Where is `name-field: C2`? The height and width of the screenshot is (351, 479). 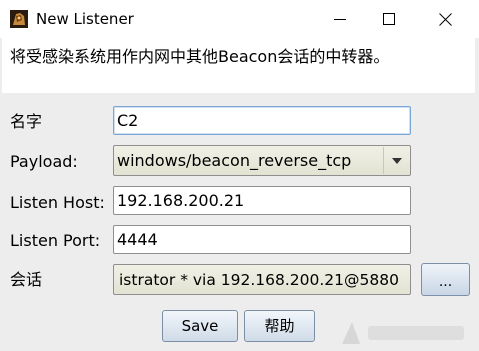 name-field: C2 is located at coordinates (262, 120).